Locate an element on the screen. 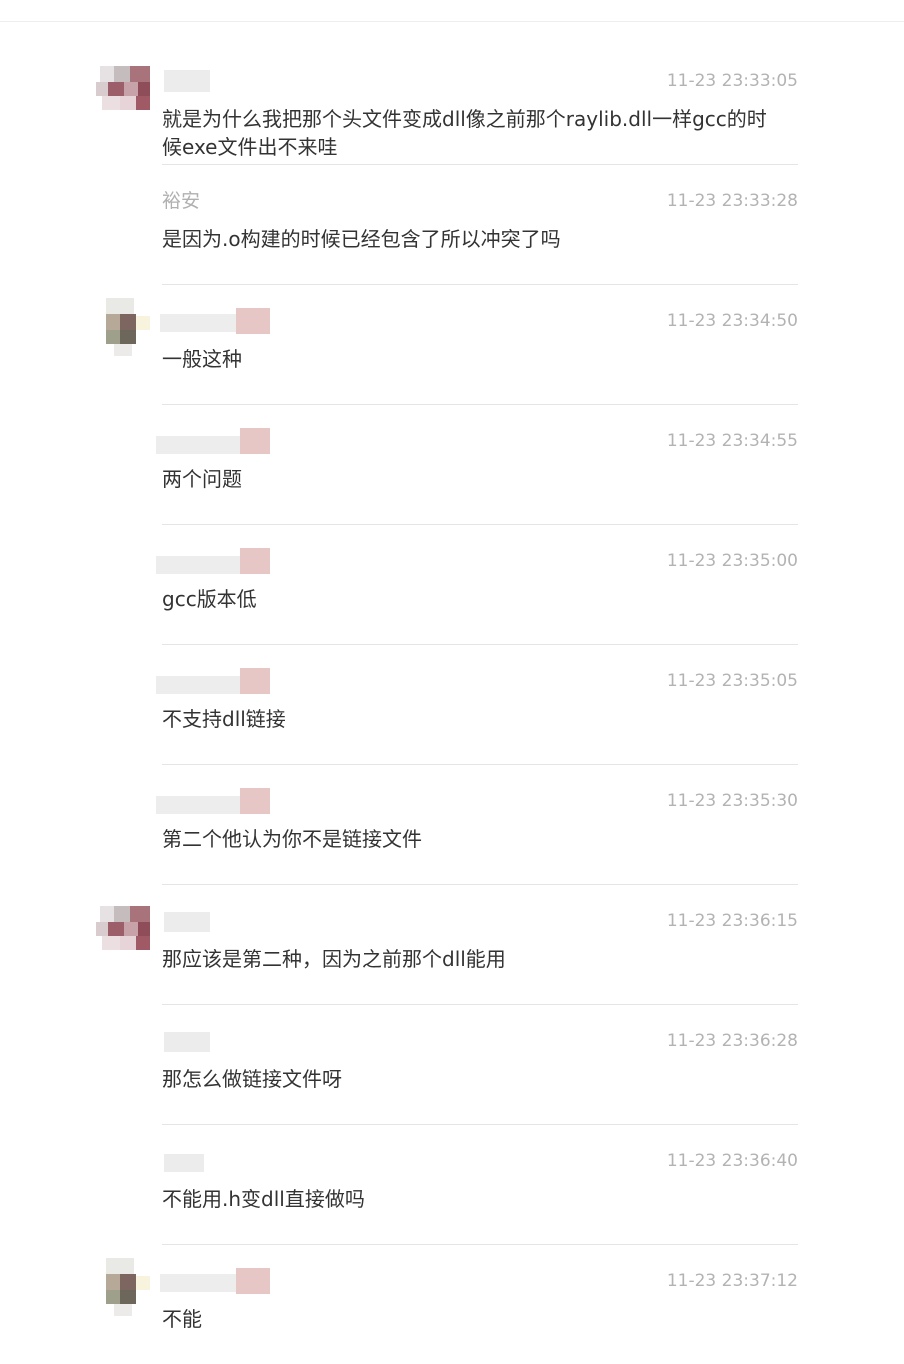 This screenshot has width=904, height=1364. message-timestamp: 11-23 23:35:00 is located at coordinates (732, 561).